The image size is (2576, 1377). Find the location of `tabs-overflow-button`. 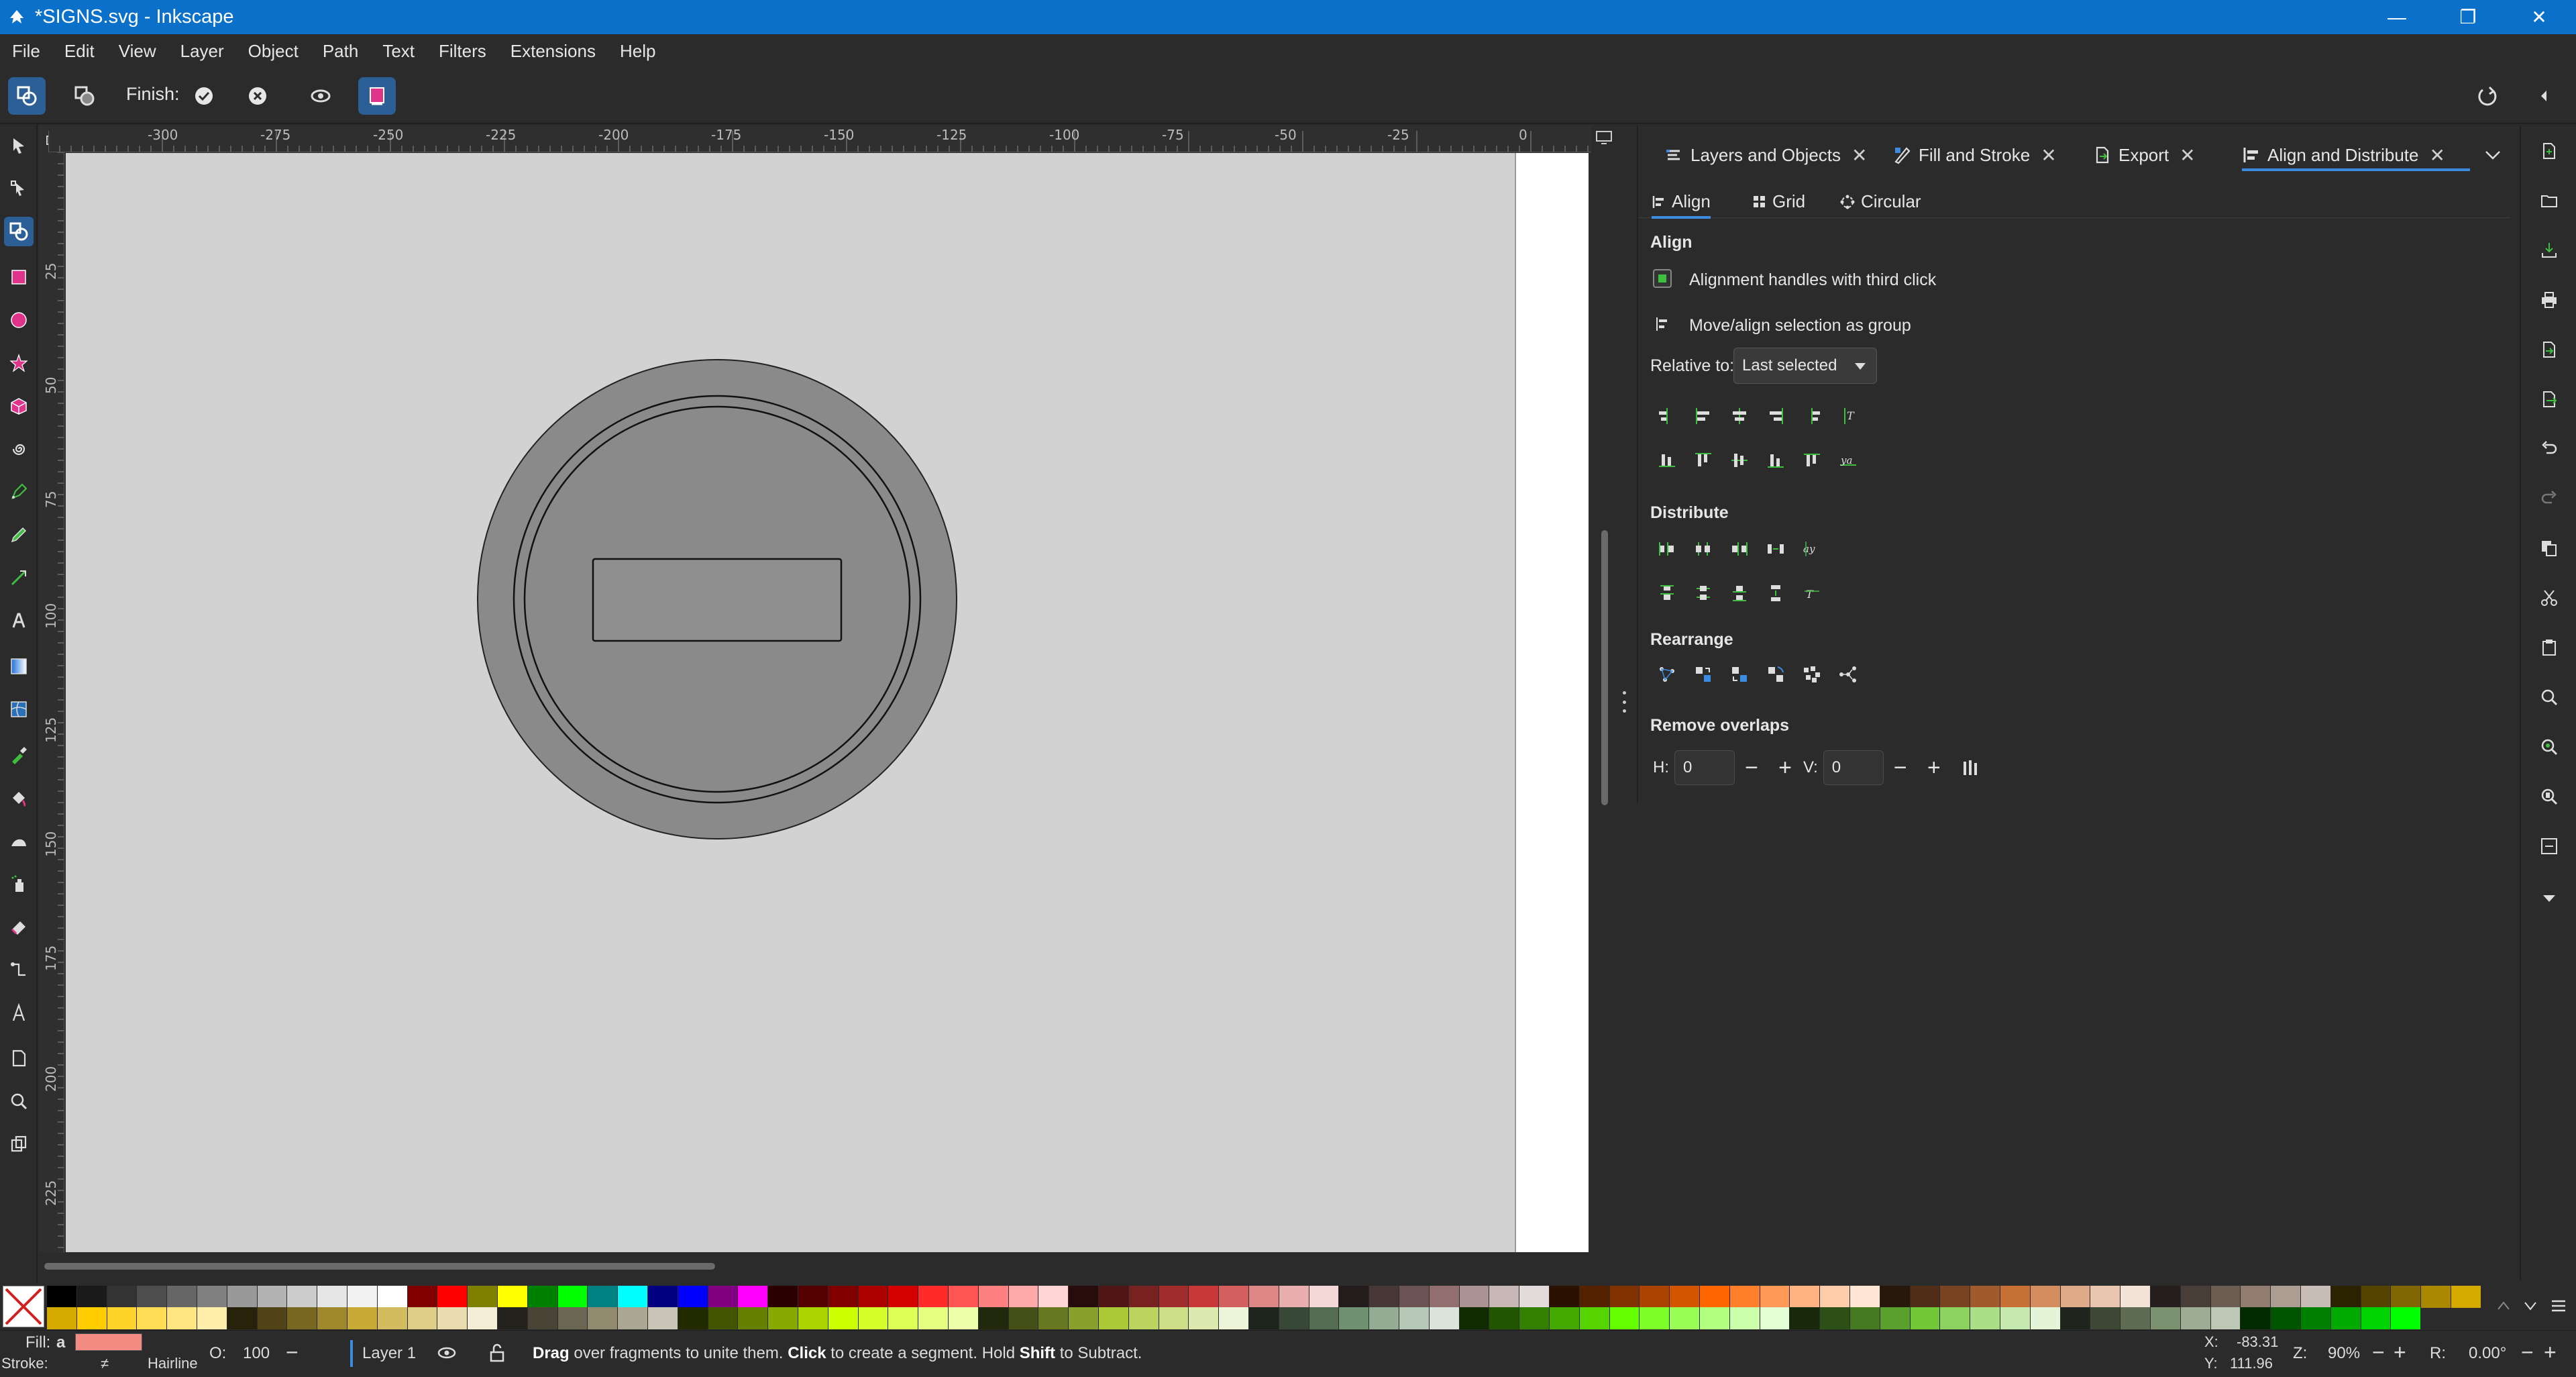

tabs-overflow-button is located at coordinates (2492, 155).